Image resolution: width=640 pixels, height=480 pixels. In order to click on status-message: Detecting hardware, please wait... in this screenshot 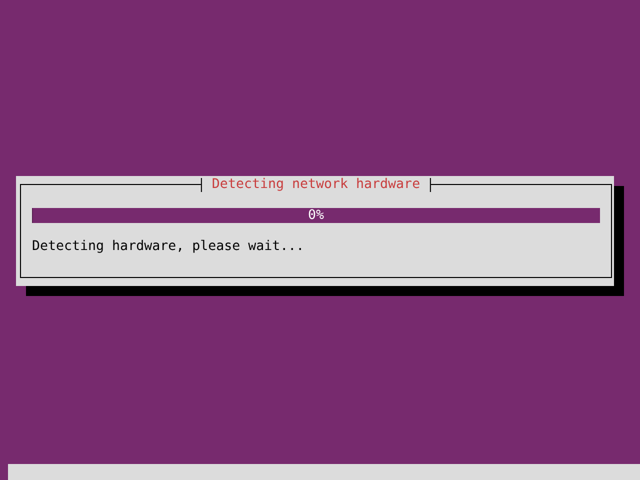, I will do `click(169, 247)`.